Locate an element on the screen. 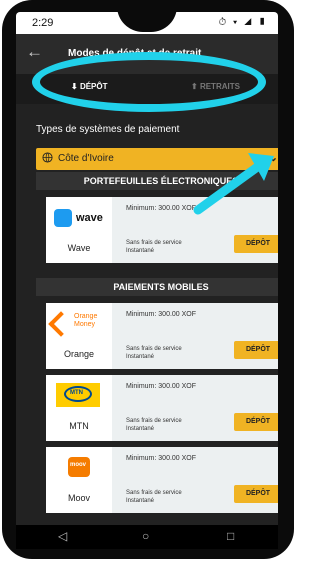  wave-logo: wave is located at coordinates (79, 230).